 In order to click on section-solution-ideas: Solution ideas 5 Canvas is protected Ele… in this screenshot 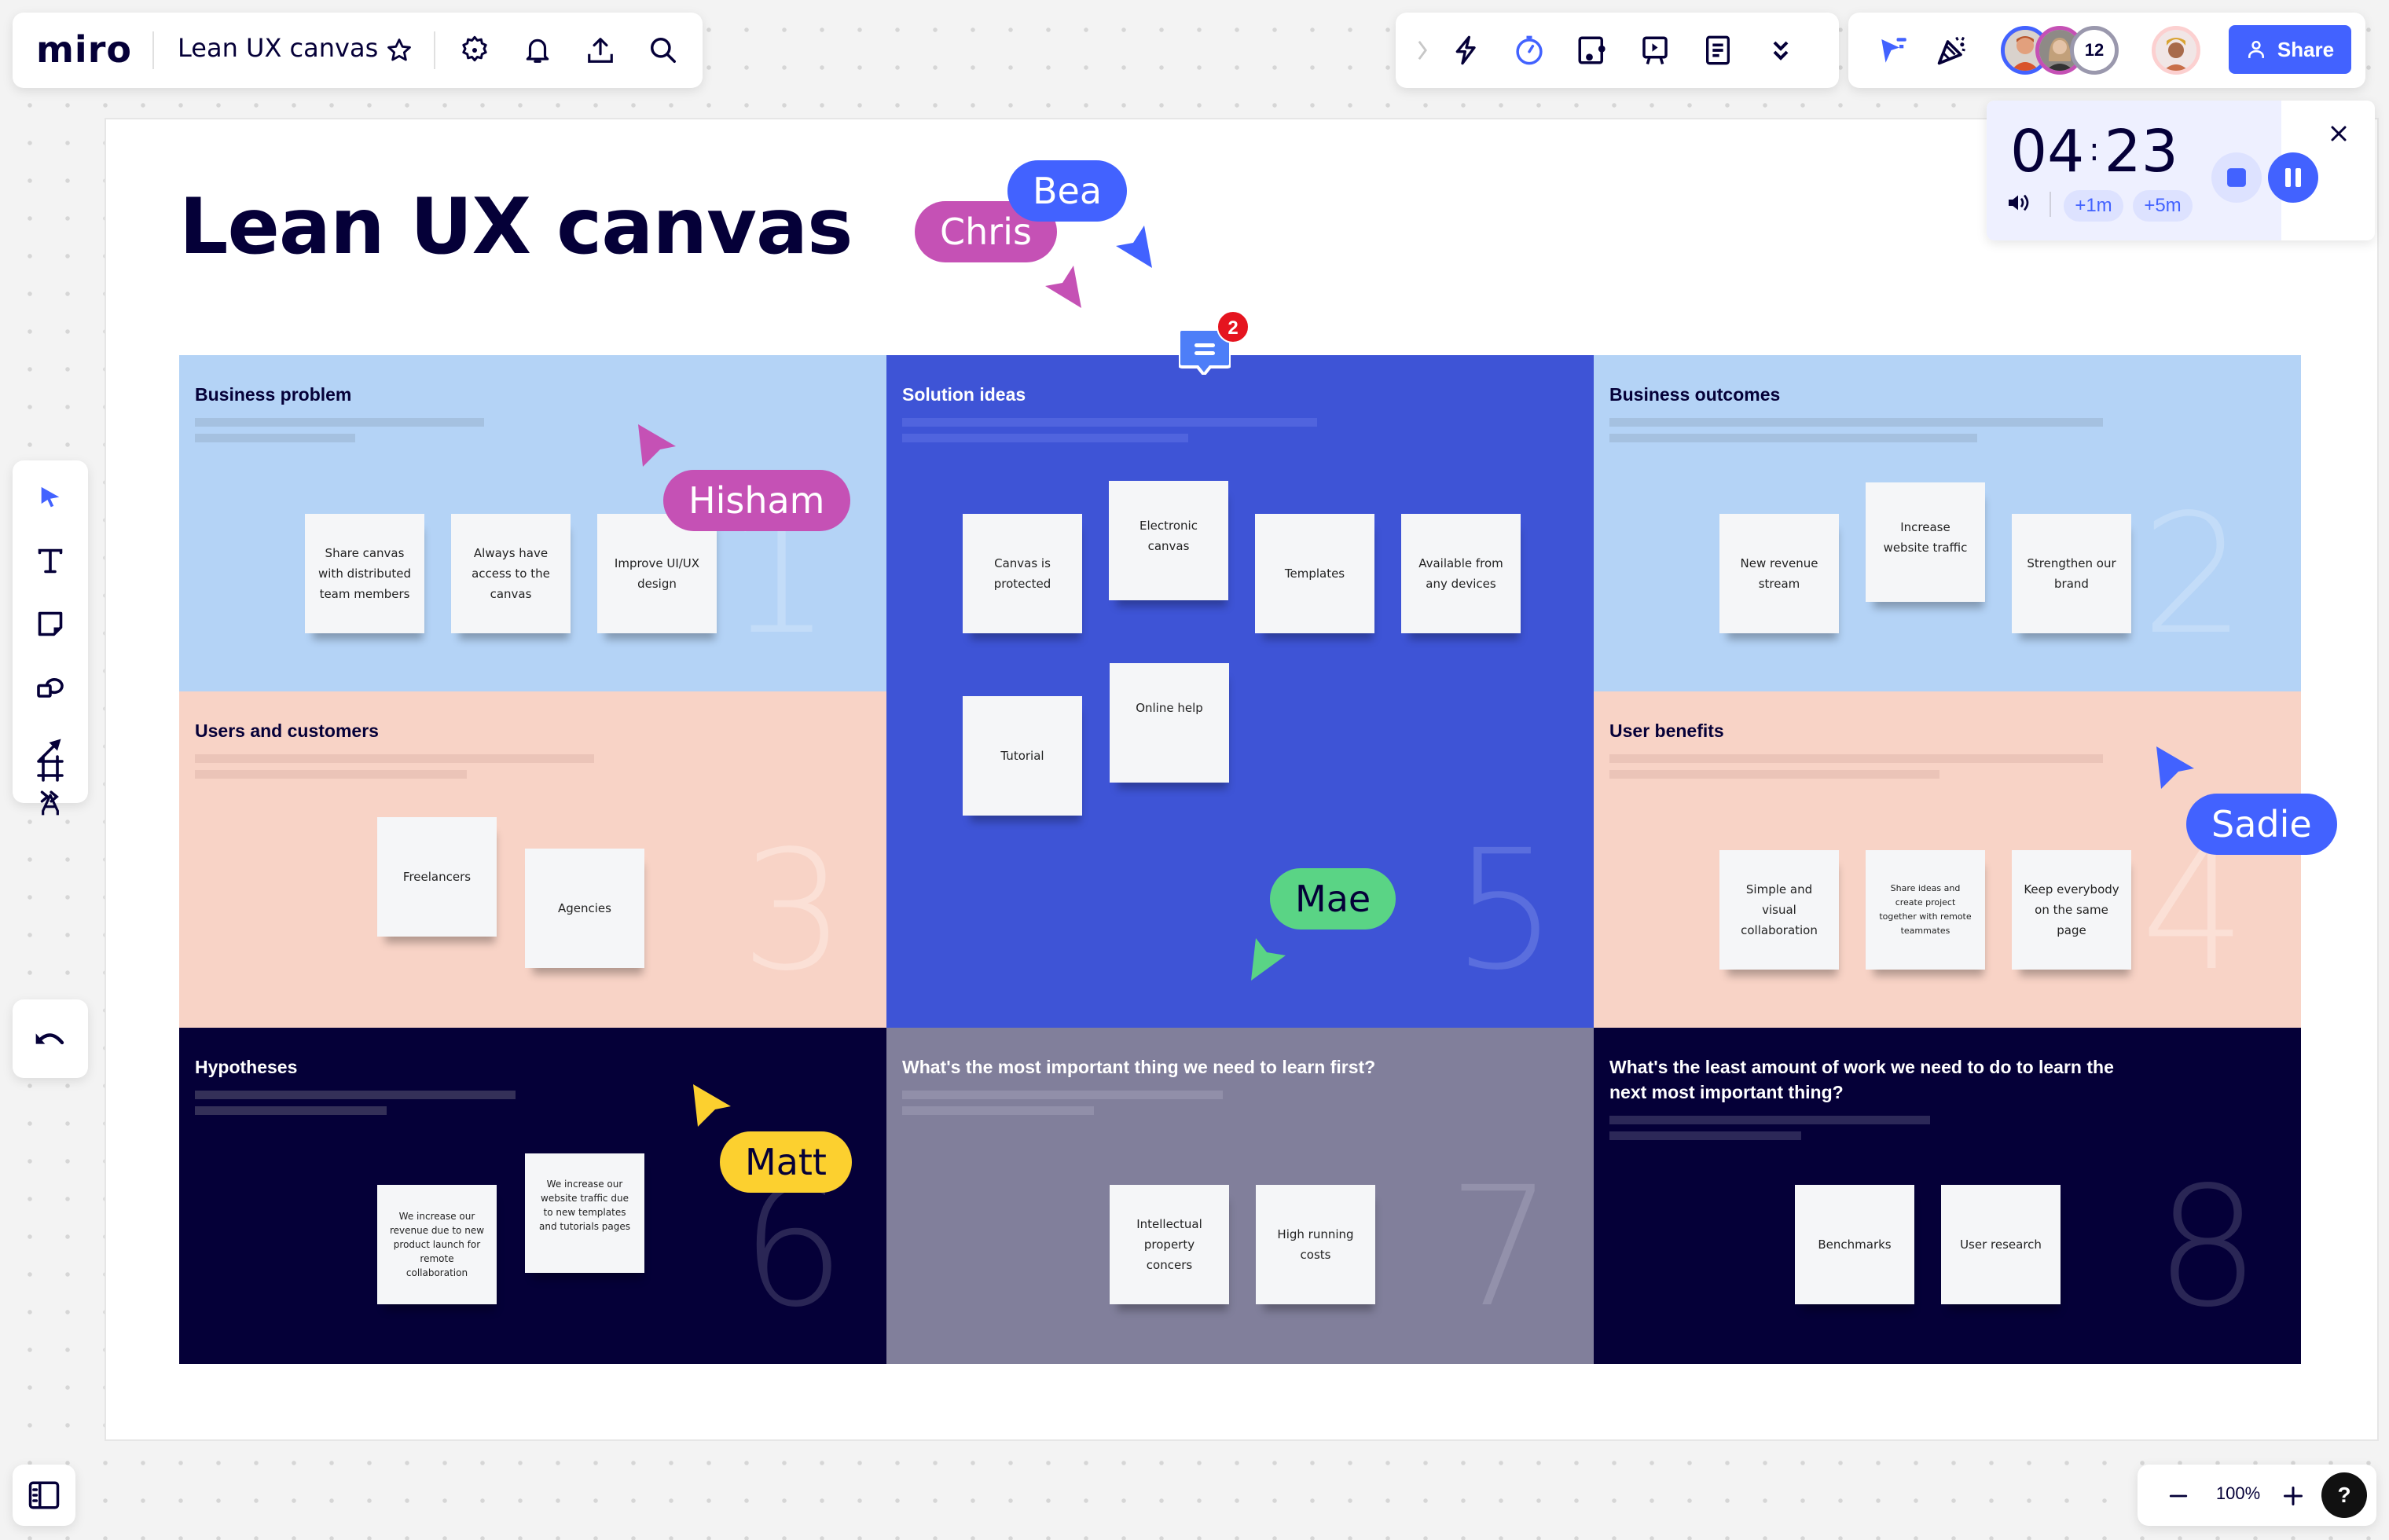, I will do `click(1240, 691)`.